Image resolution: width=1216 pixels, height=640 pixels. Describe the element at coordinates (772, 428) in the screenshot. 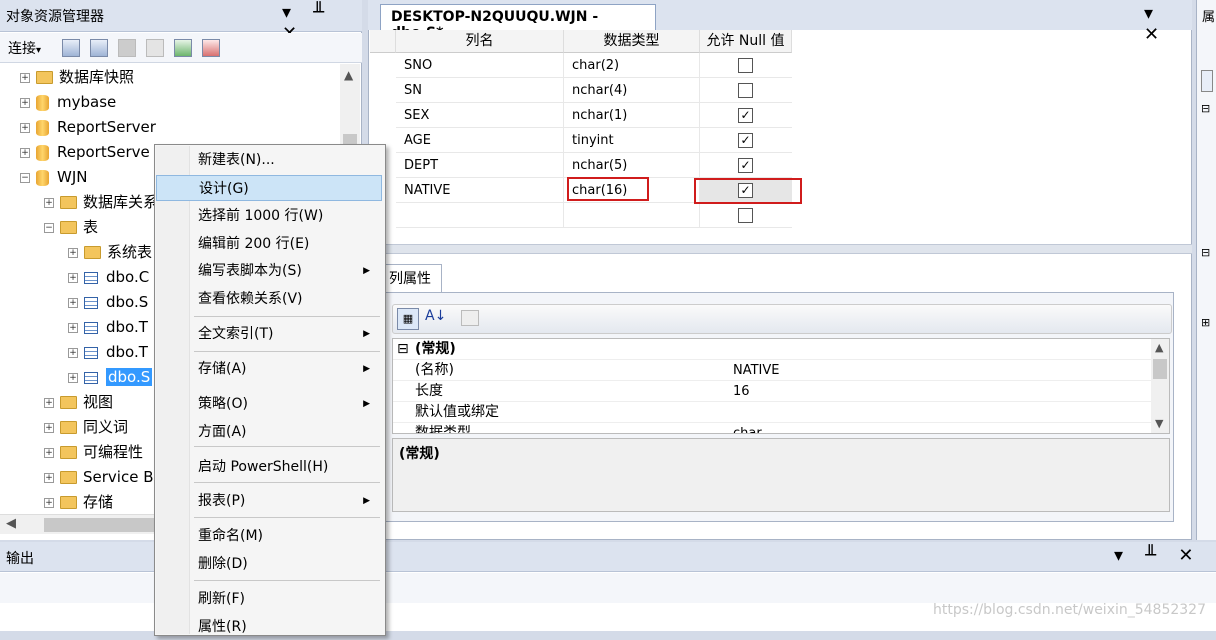

I see `property-row: 数据类型 char` at that location.